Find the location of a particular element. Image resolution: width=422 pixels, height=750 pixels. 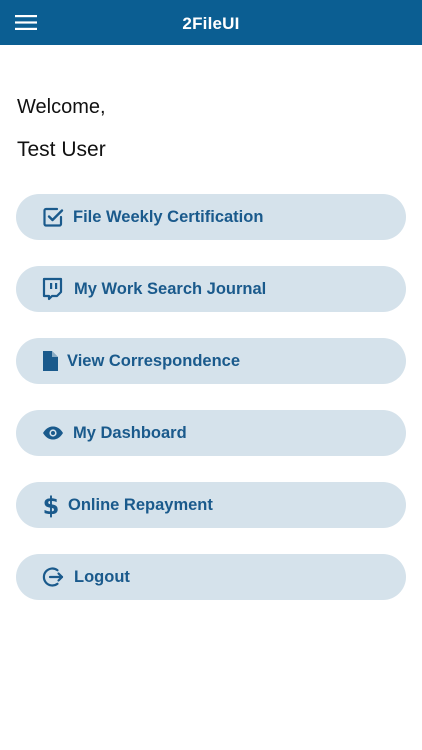

menu-item-label: Online Repayment is located at coordinates (140, 504).